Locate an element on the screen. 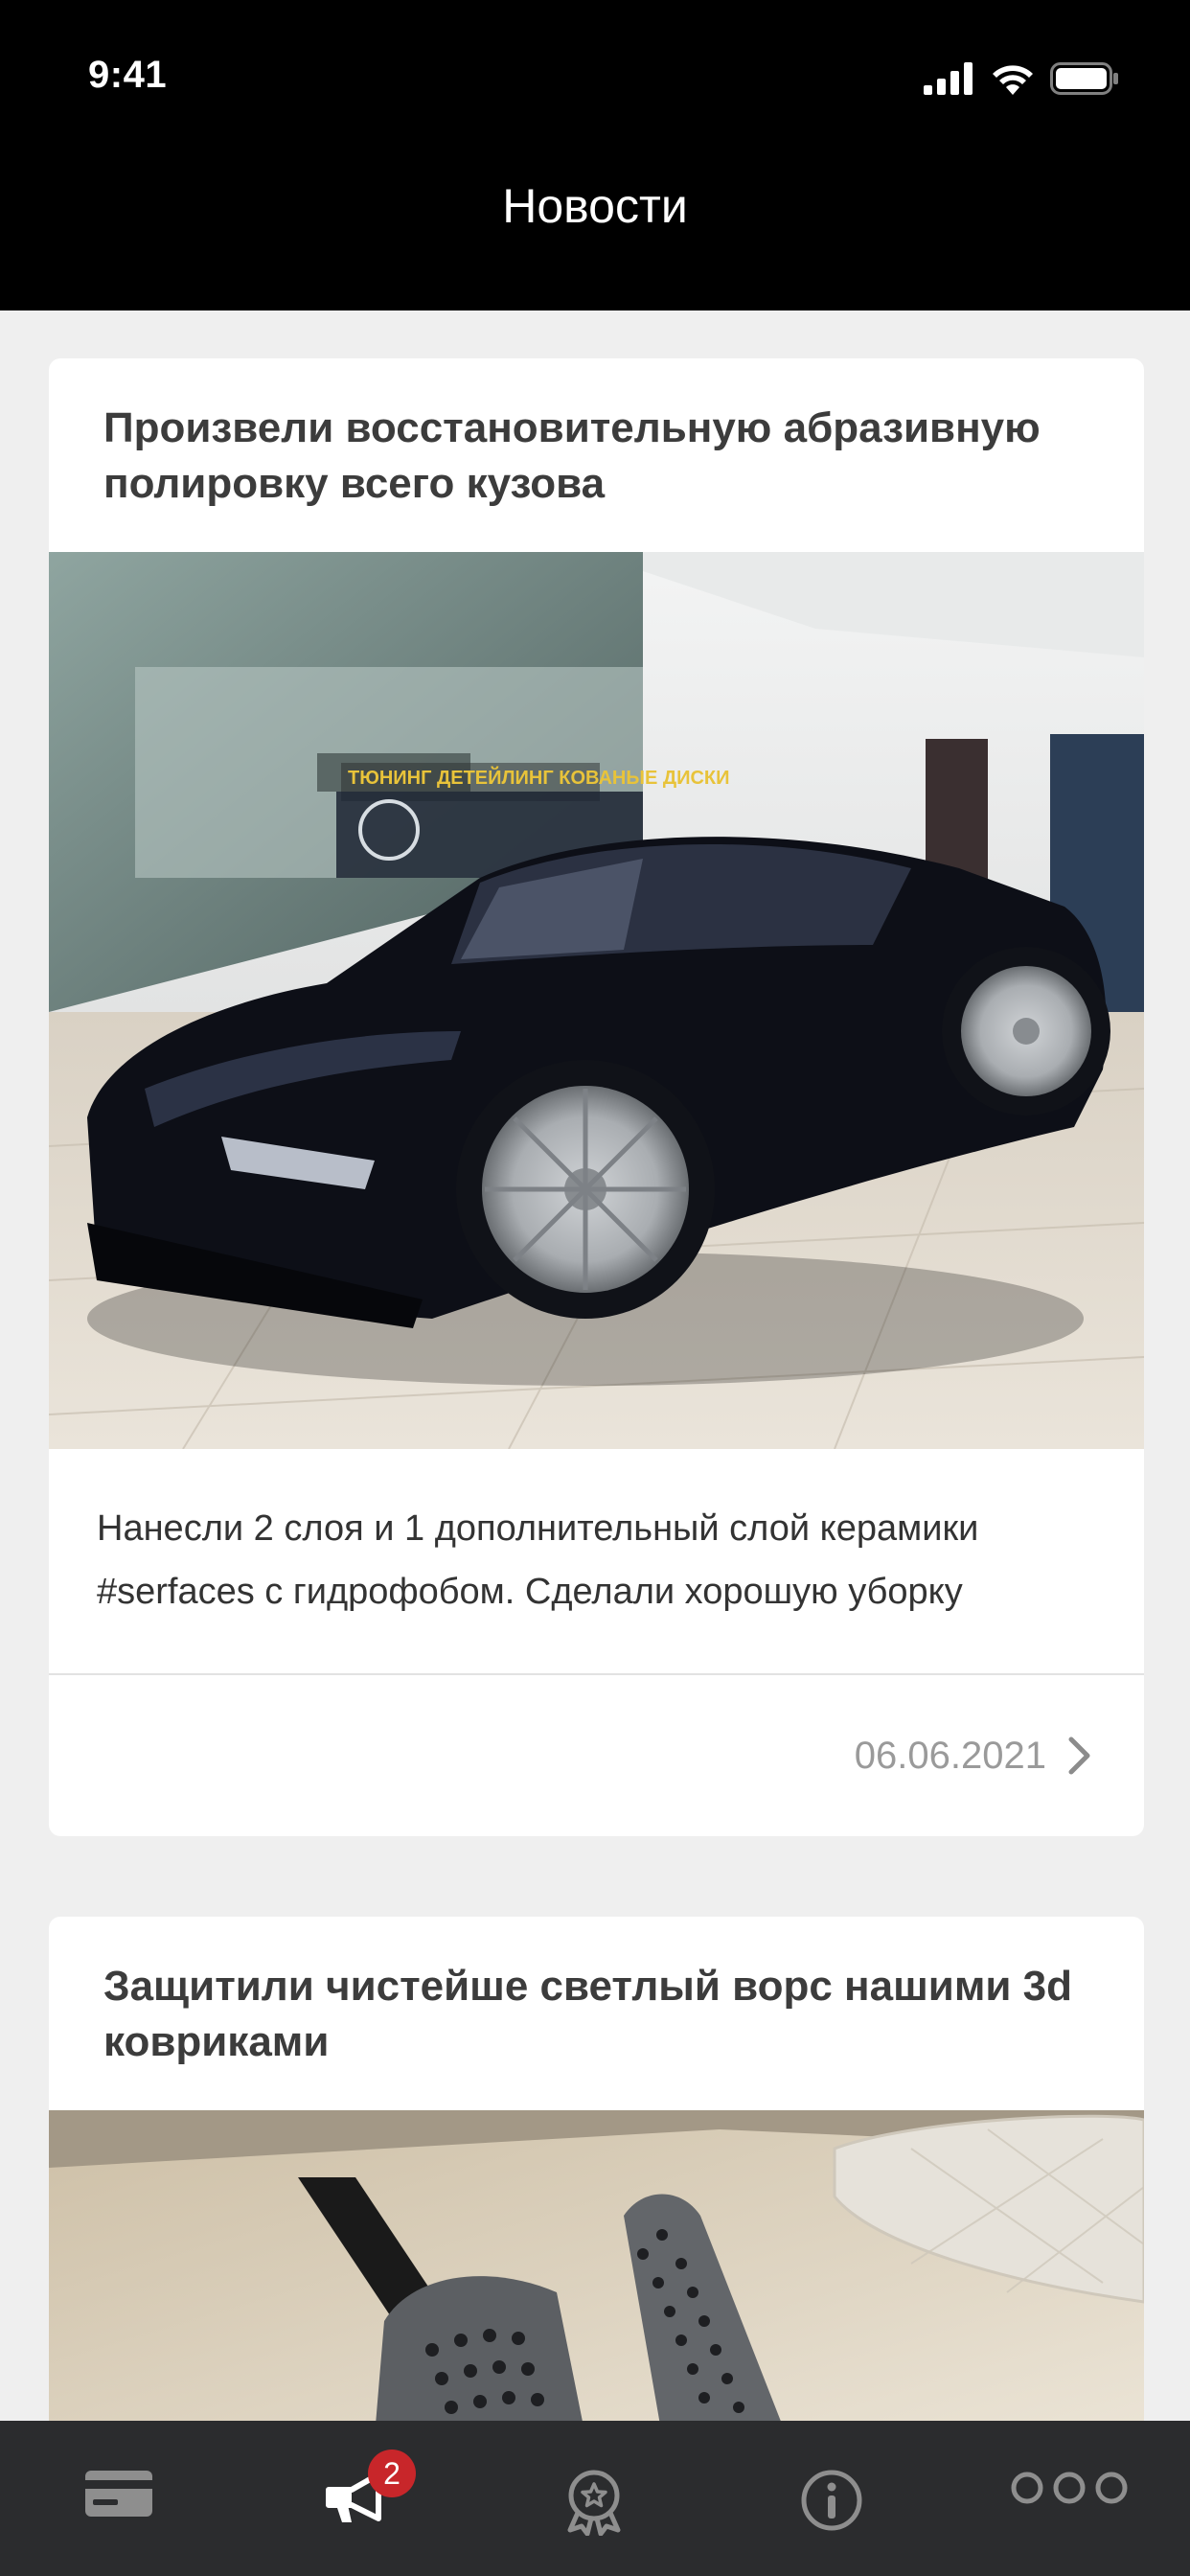 Image resolution: width=1190 pixels, height=2576 pixels. page-title: Новости is located at coordinates (595, 206).